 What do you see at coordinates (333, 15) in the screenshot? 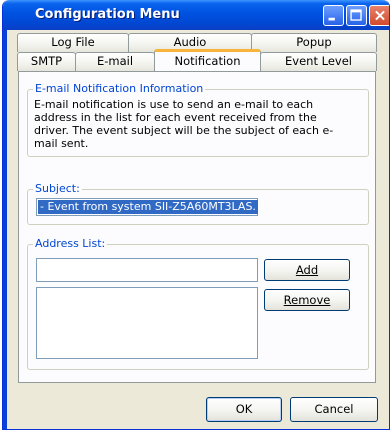
I see `minimize-button` at bounding box center [333, 15].